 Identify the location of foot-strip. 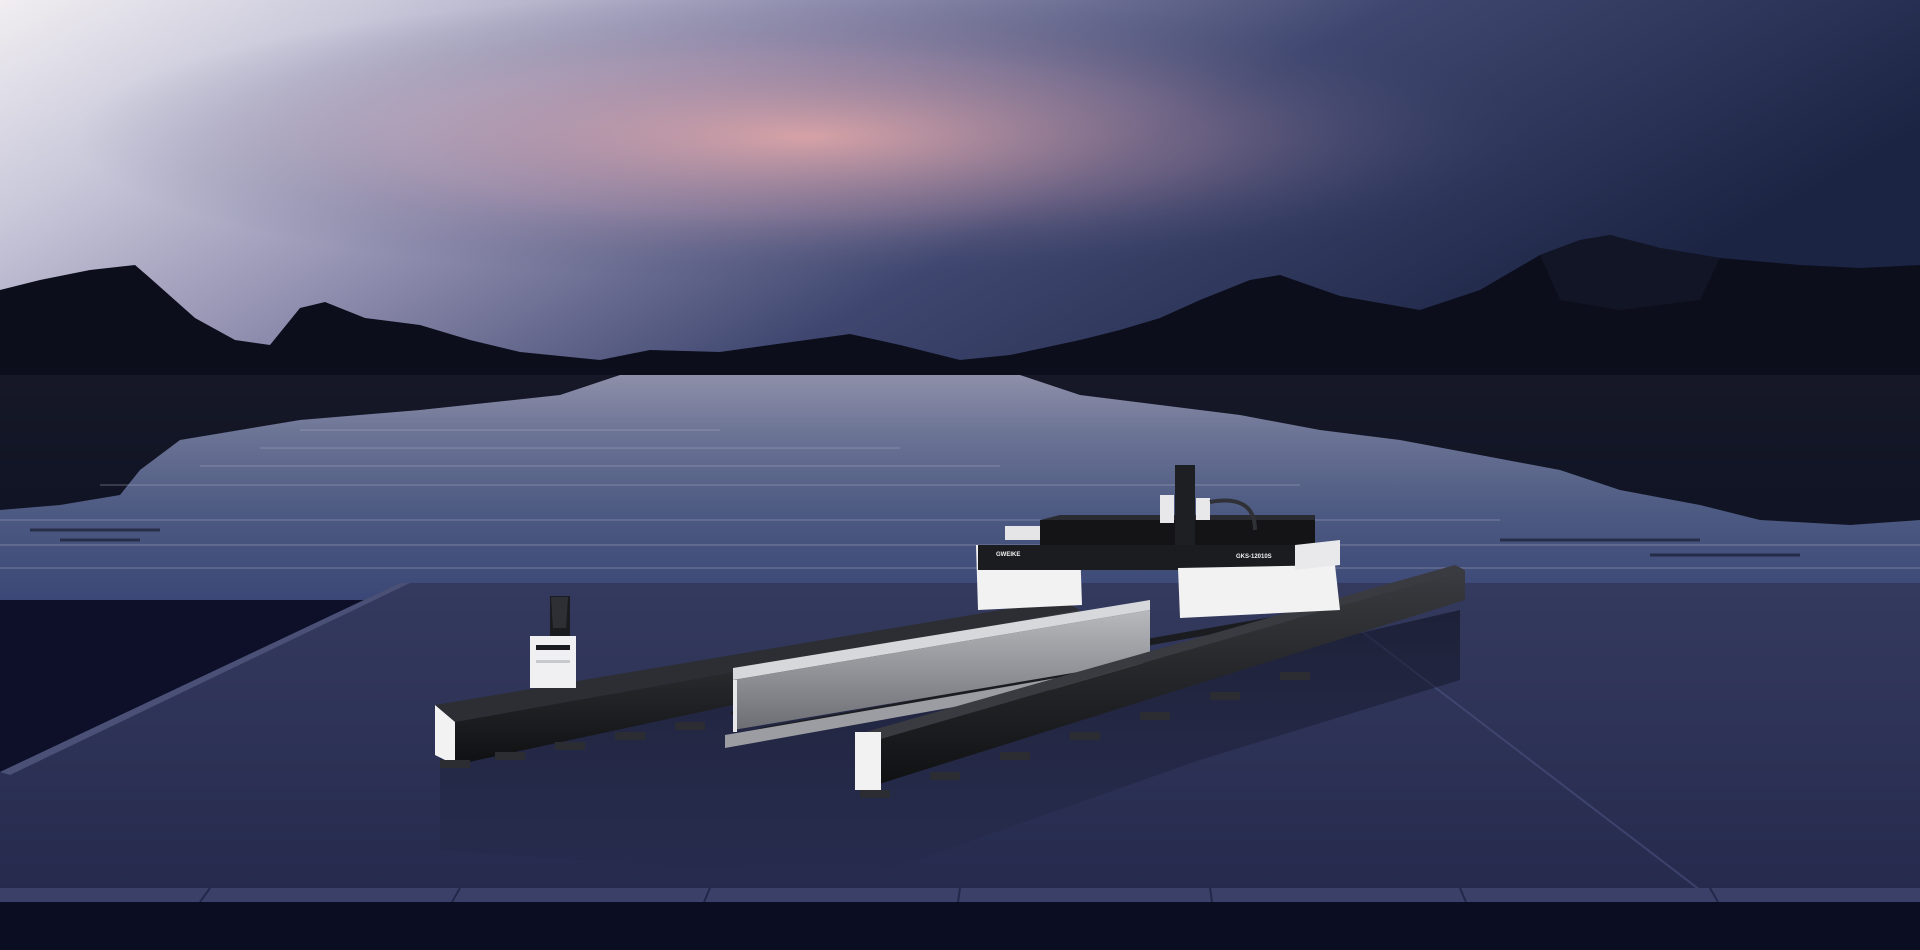
(960, 926).